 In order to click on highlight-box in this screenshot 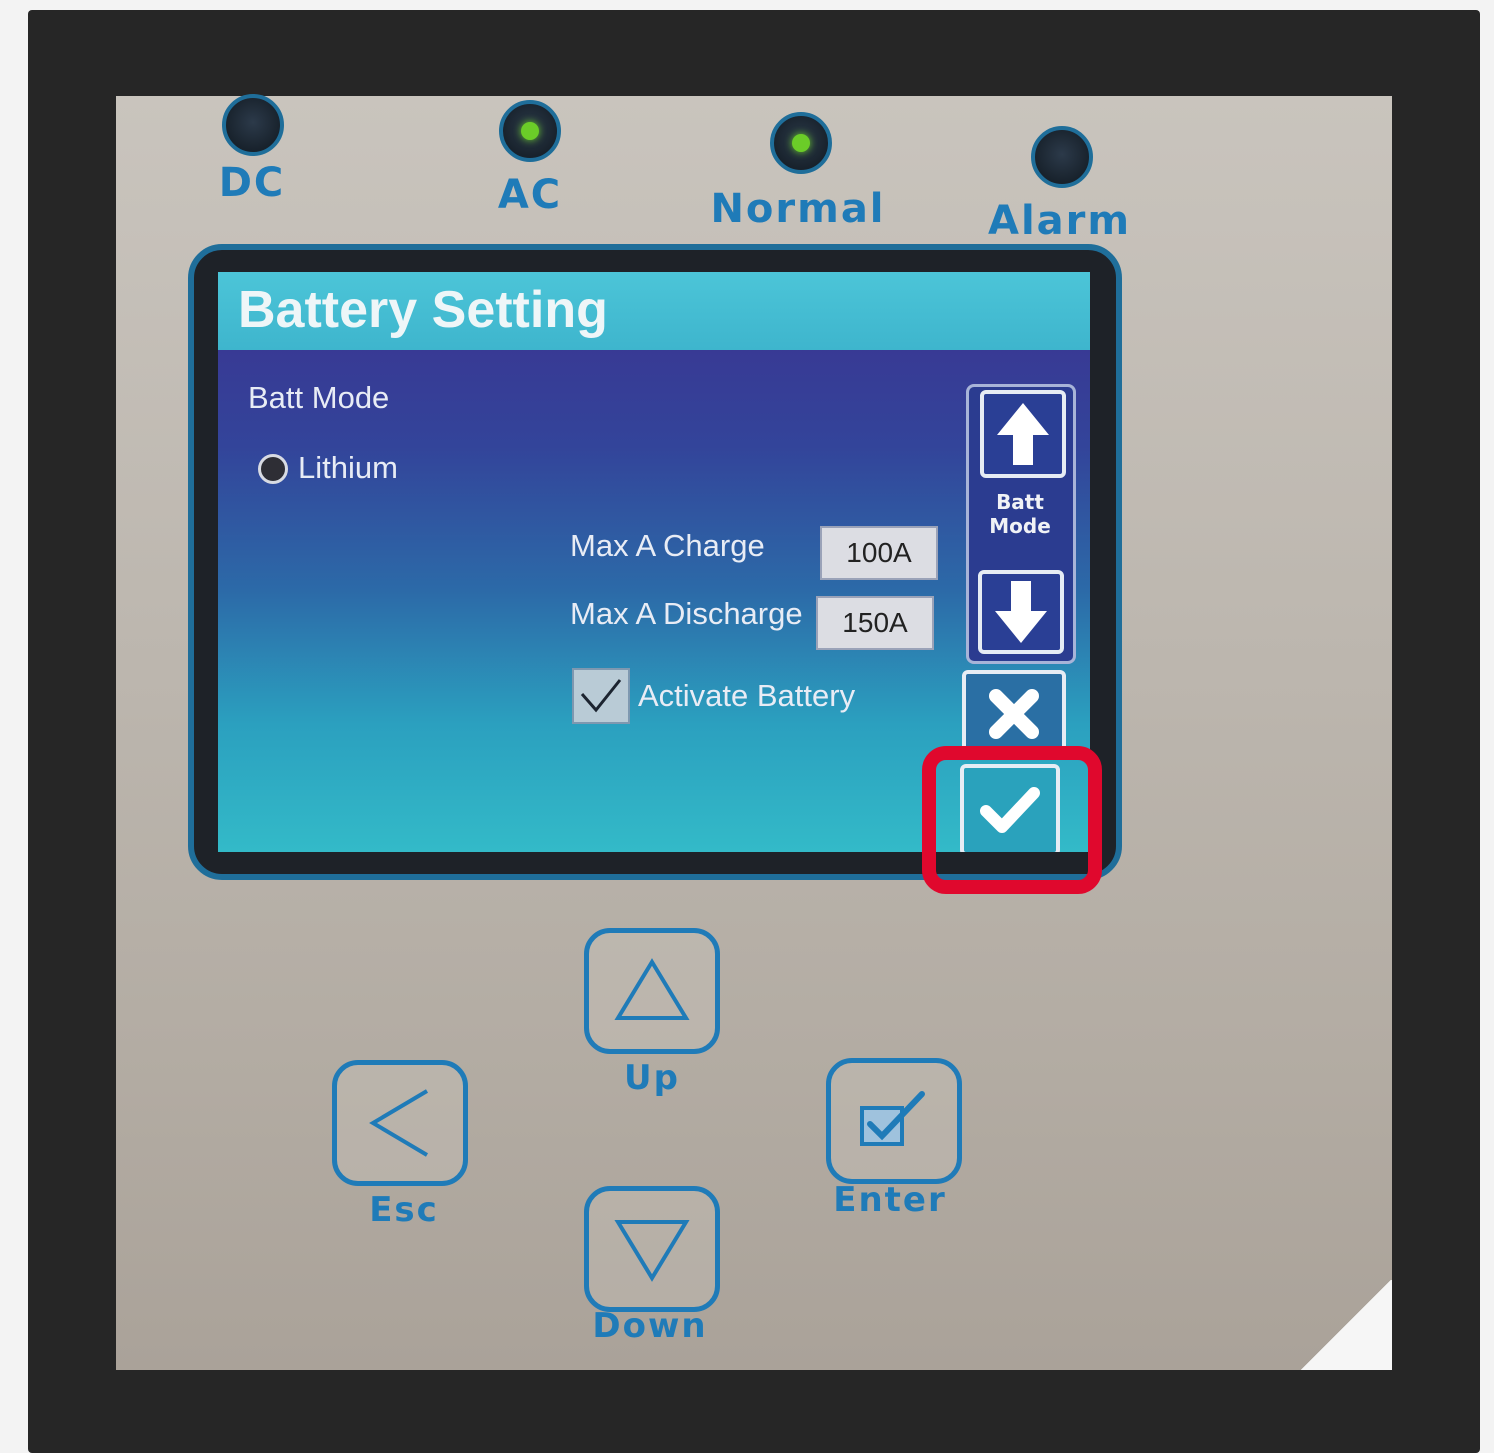, I will do `click(1012, 820)`.